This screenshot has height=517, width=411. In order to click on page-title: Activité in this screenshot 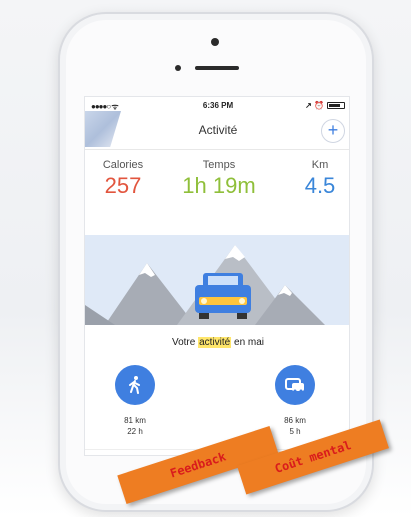, I will do `click(218, 130)`.